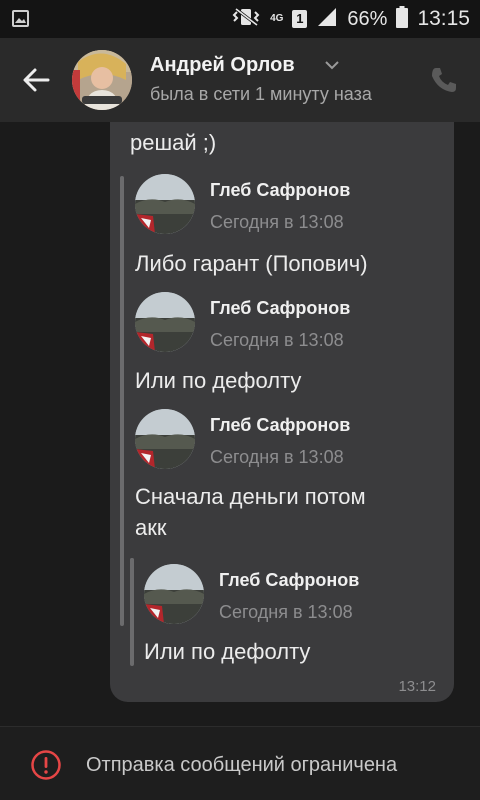 The height and width of the screenshot is (800, 480). What do you see at coordinates (443, 18) in the screenshot?
I see `status-time: 13:15` at bounding box center [443, 18].